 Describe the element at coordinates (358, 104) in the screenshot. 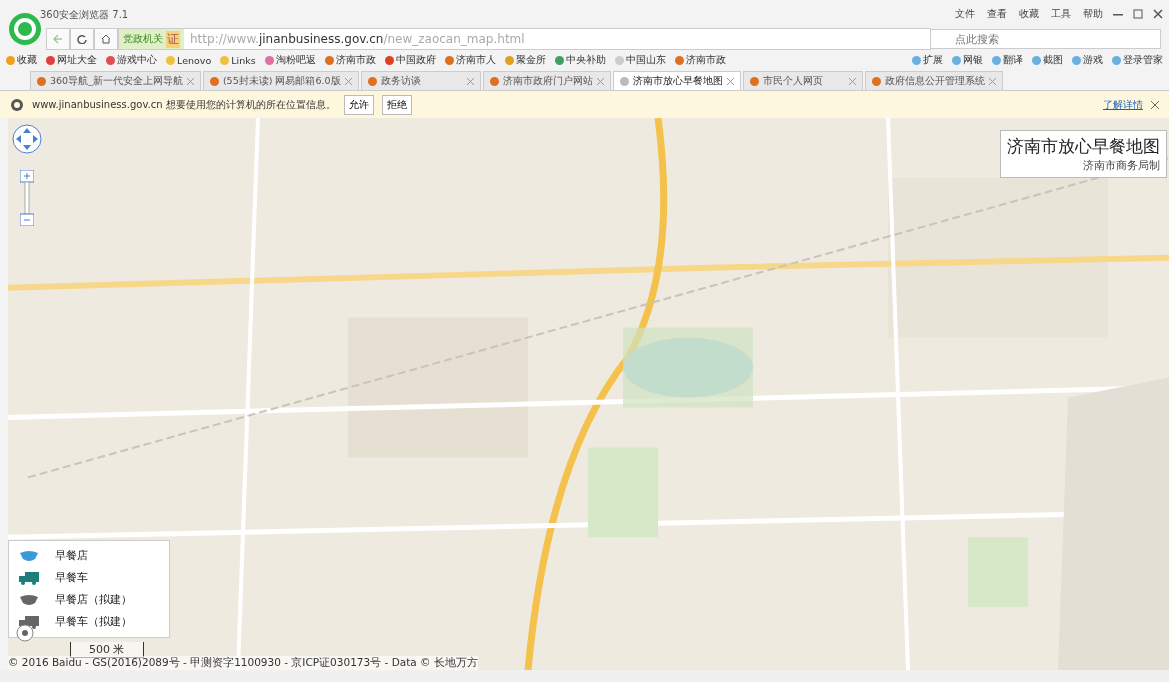

I see `permission-button: 允许` at that location.